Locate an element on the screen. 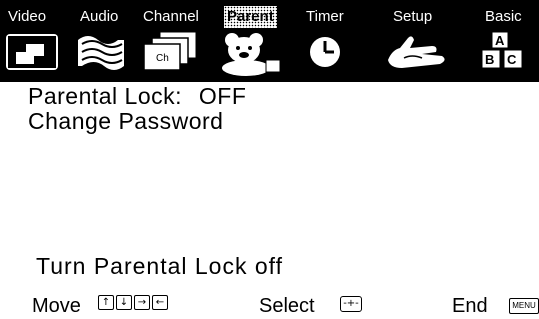  arrow-left-icon: ← is located at coordinates (160, 302).